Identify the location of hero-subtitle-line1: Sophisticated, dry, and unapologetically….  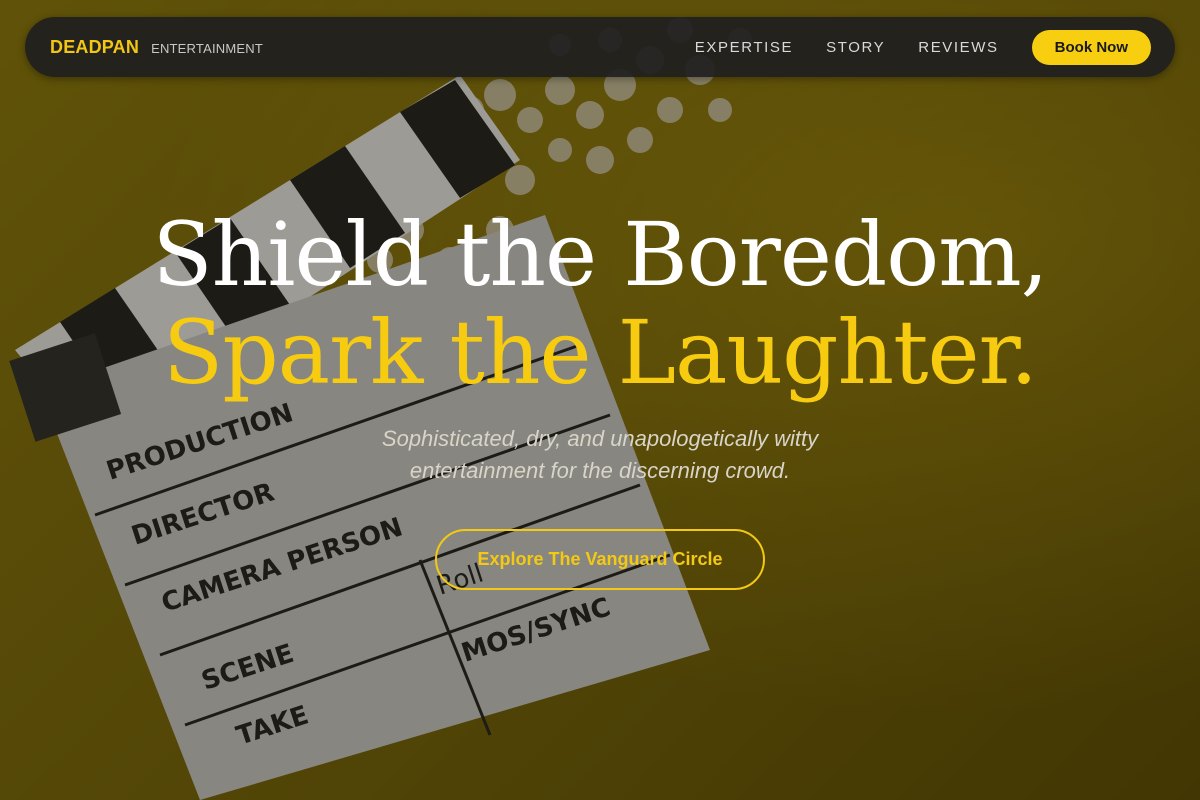
(600, 438).